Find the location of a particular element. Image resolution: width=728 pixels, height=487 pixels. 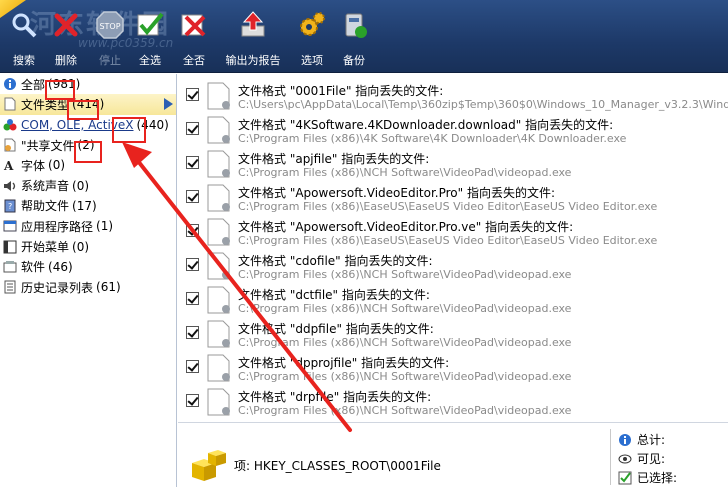

sidebar-item-system-sounds: 系统声音 (0) is located at coordinates (88, 185).